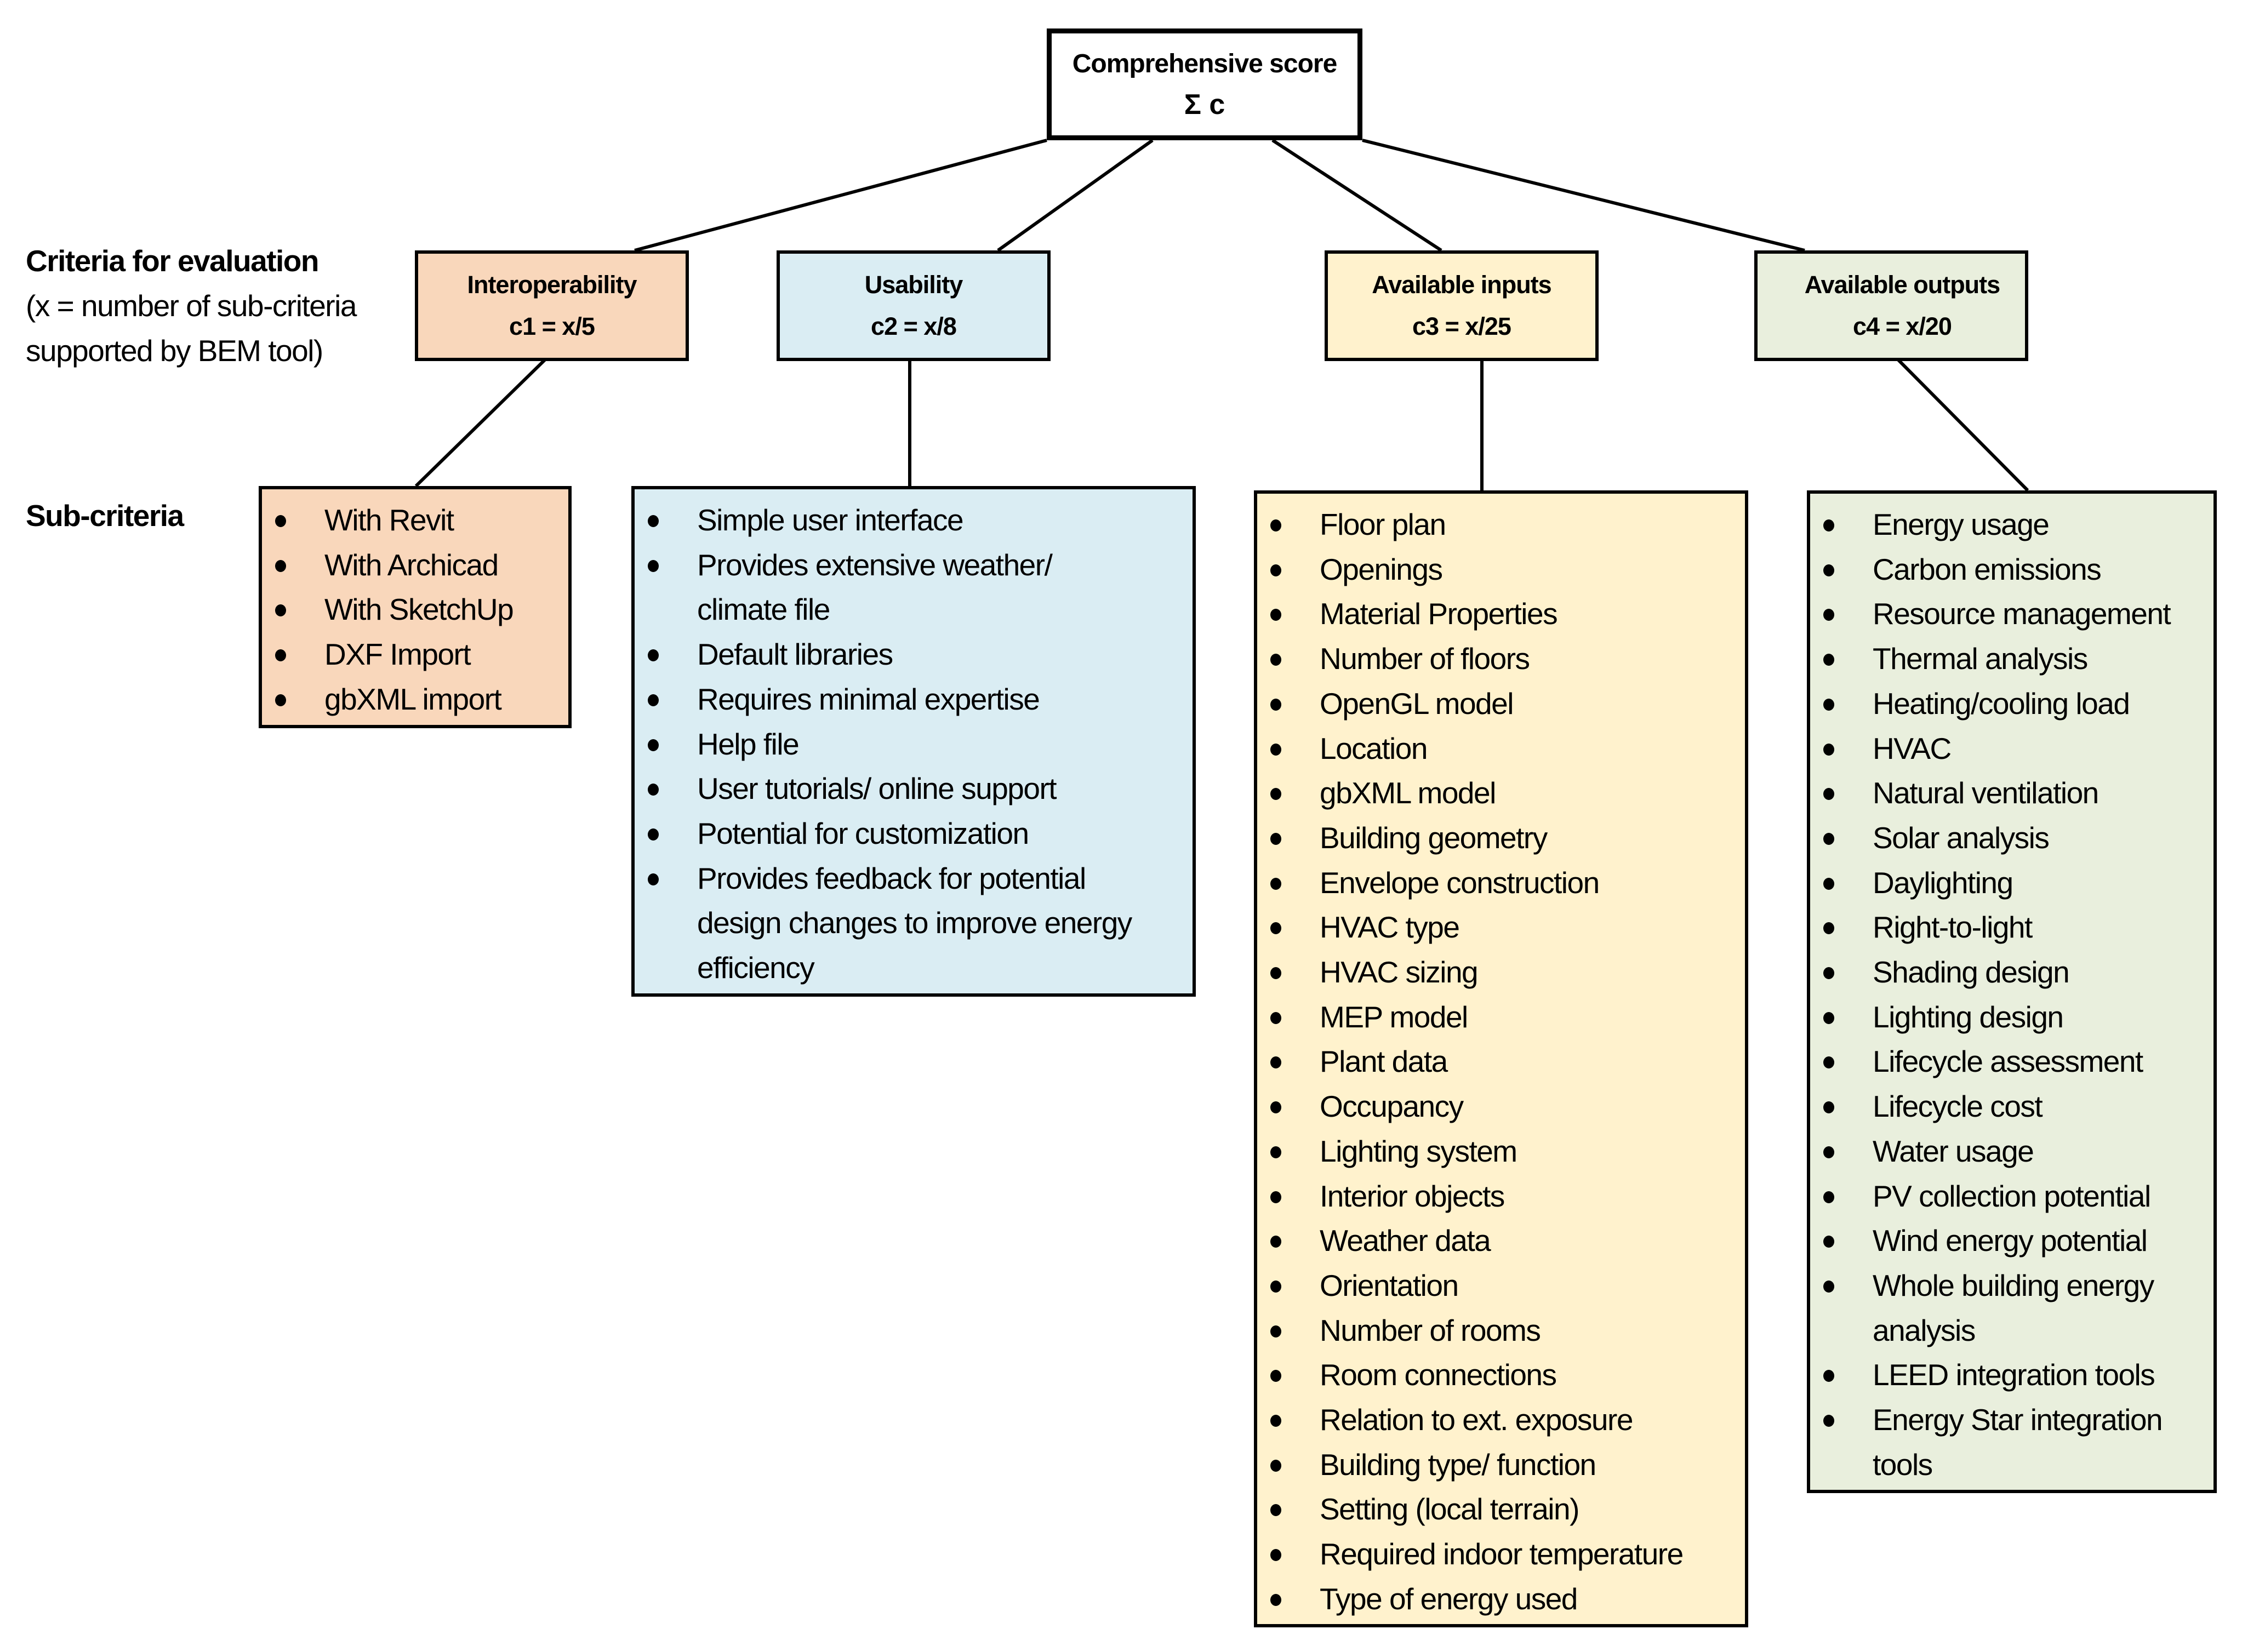  What do you see at coordinates (1075, 195) in the screenshot?
I see `connector-root-usability` at bounding box center [1075, 195].